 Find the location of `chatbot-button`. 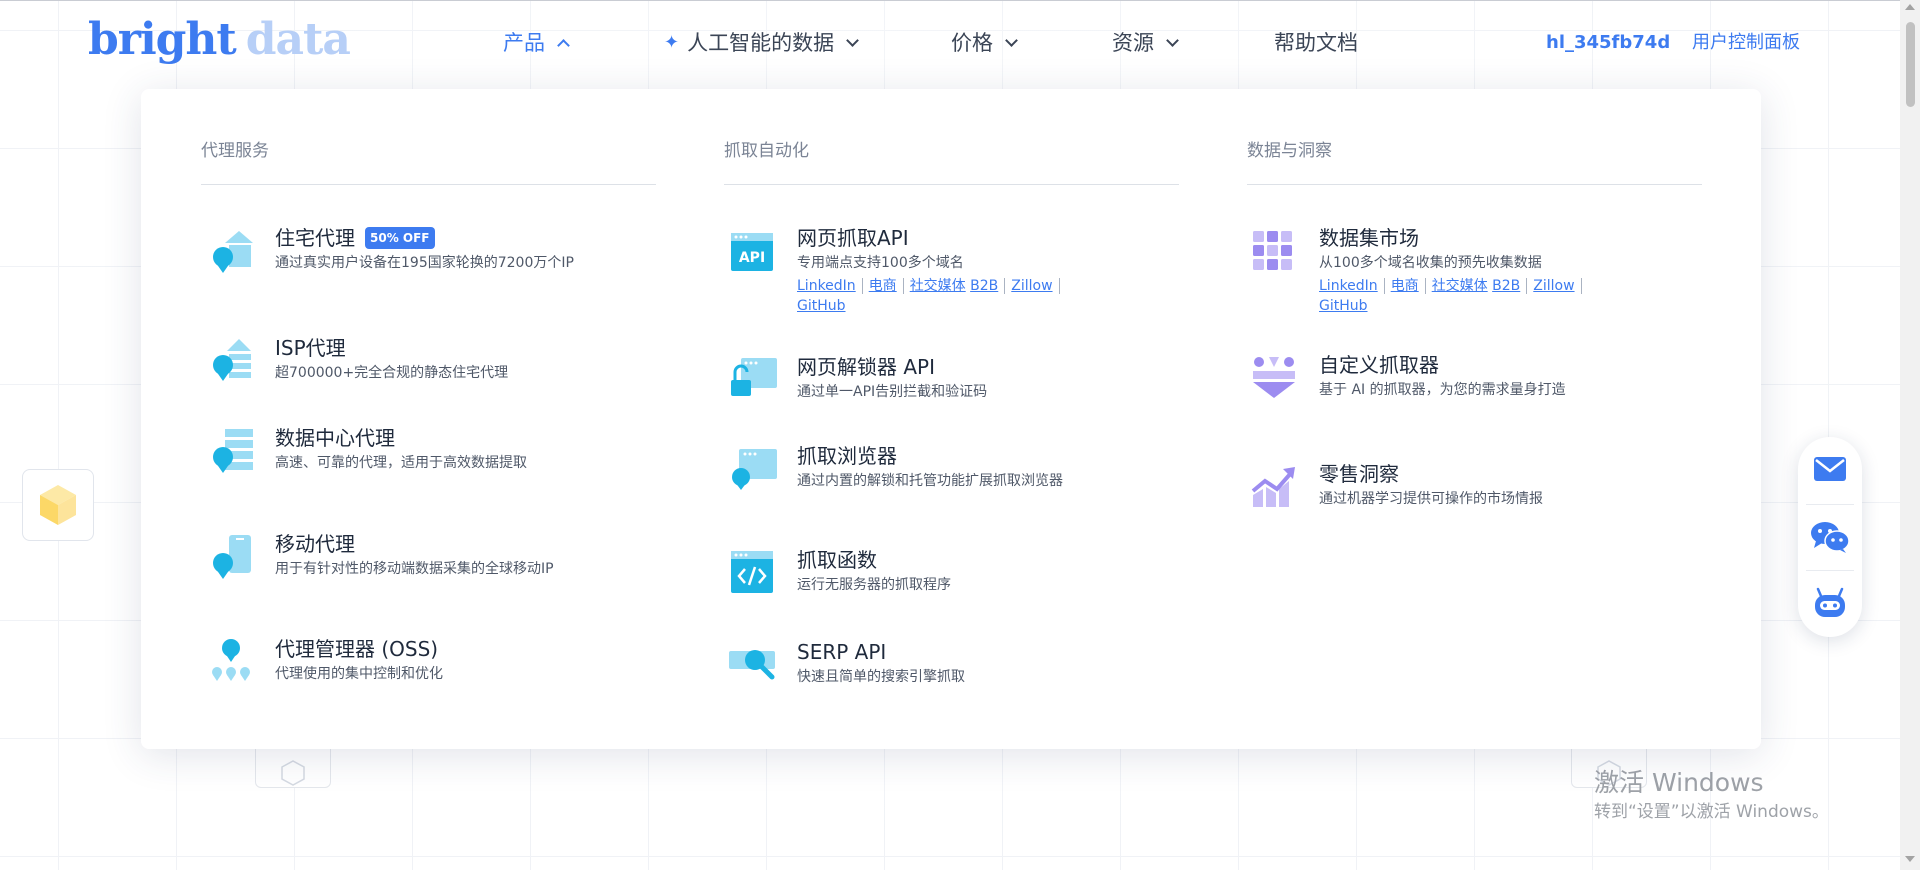

chatbot-button is located at coordinates (1830, 603).